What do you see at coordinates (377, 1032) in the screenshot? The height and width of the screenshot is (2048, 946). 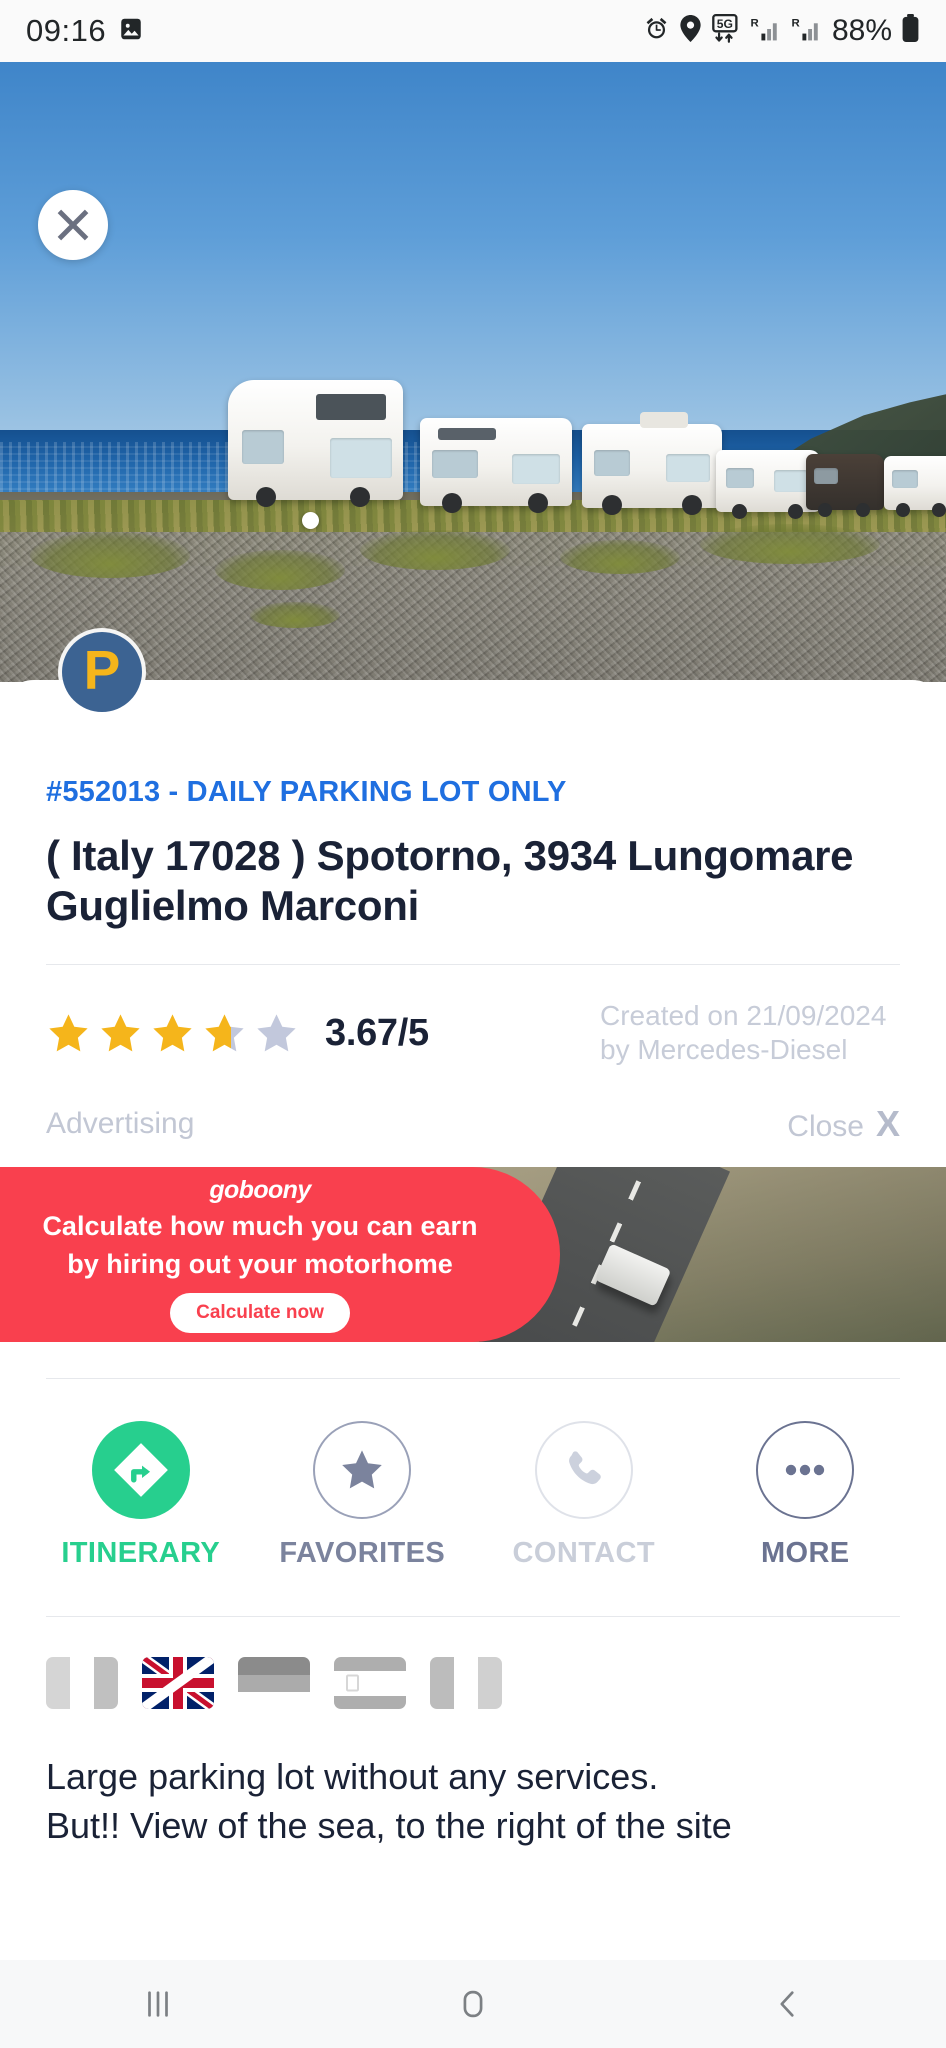 I see `rating-value: 3.67/5` at bounding box center [377, 1032].